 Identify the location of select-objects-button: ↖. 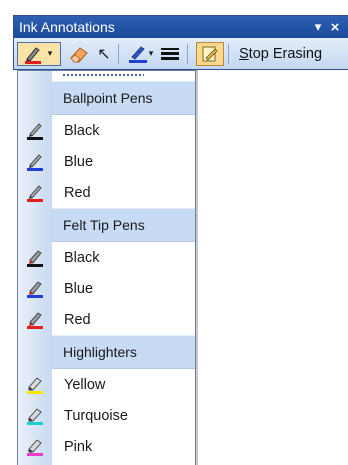
(104, 54).